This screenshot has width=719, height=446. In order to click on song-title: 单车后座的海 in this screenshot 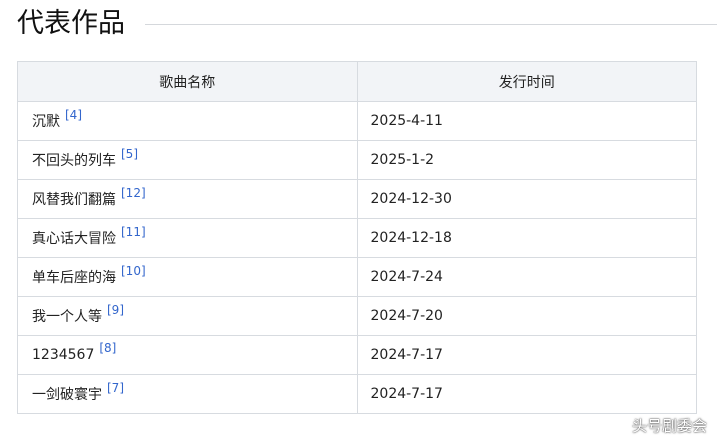, I will do `click(74, 278)`.